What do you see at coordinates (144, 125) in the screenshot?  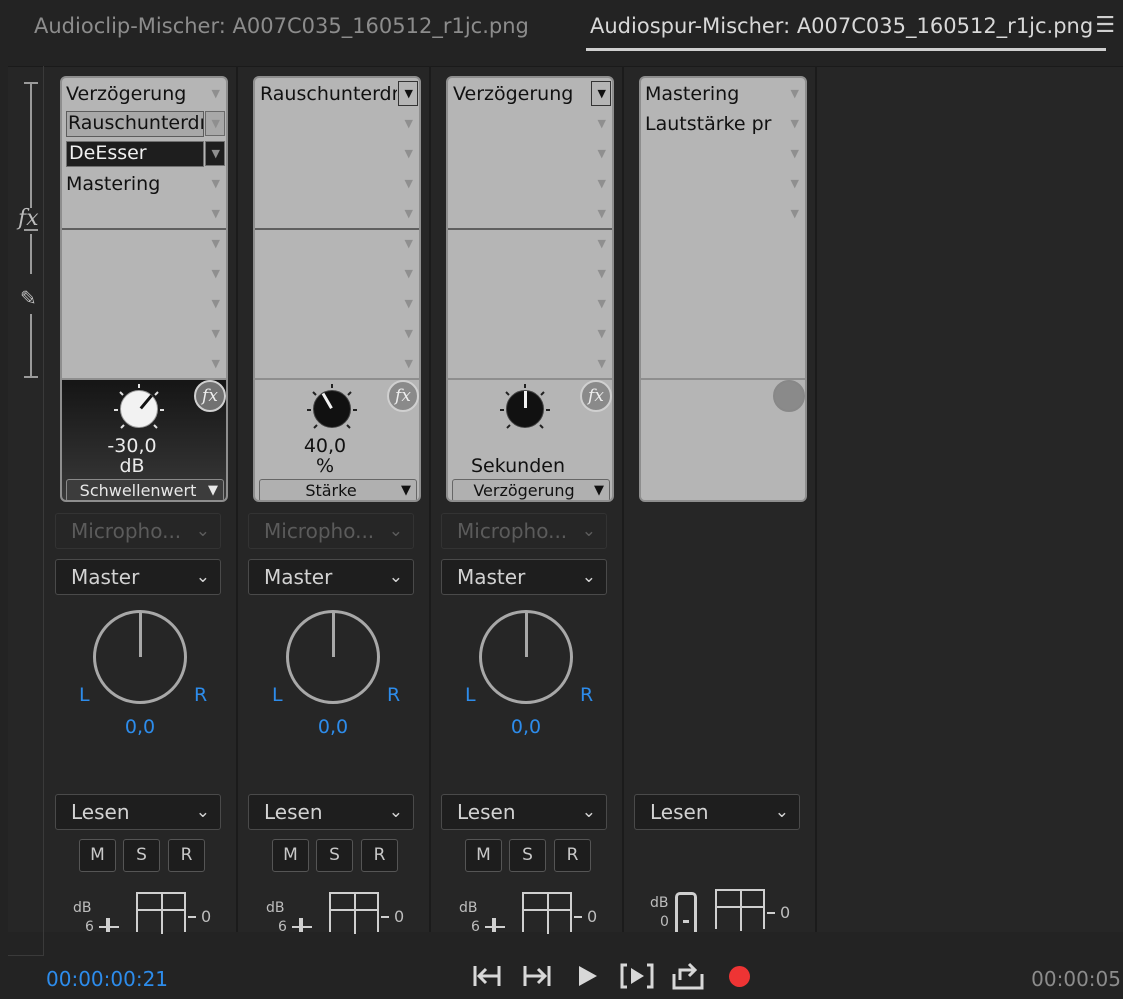 I see `effect-slot-2: Rauschunterdrückung ▼` at bounding box center [144, 125].